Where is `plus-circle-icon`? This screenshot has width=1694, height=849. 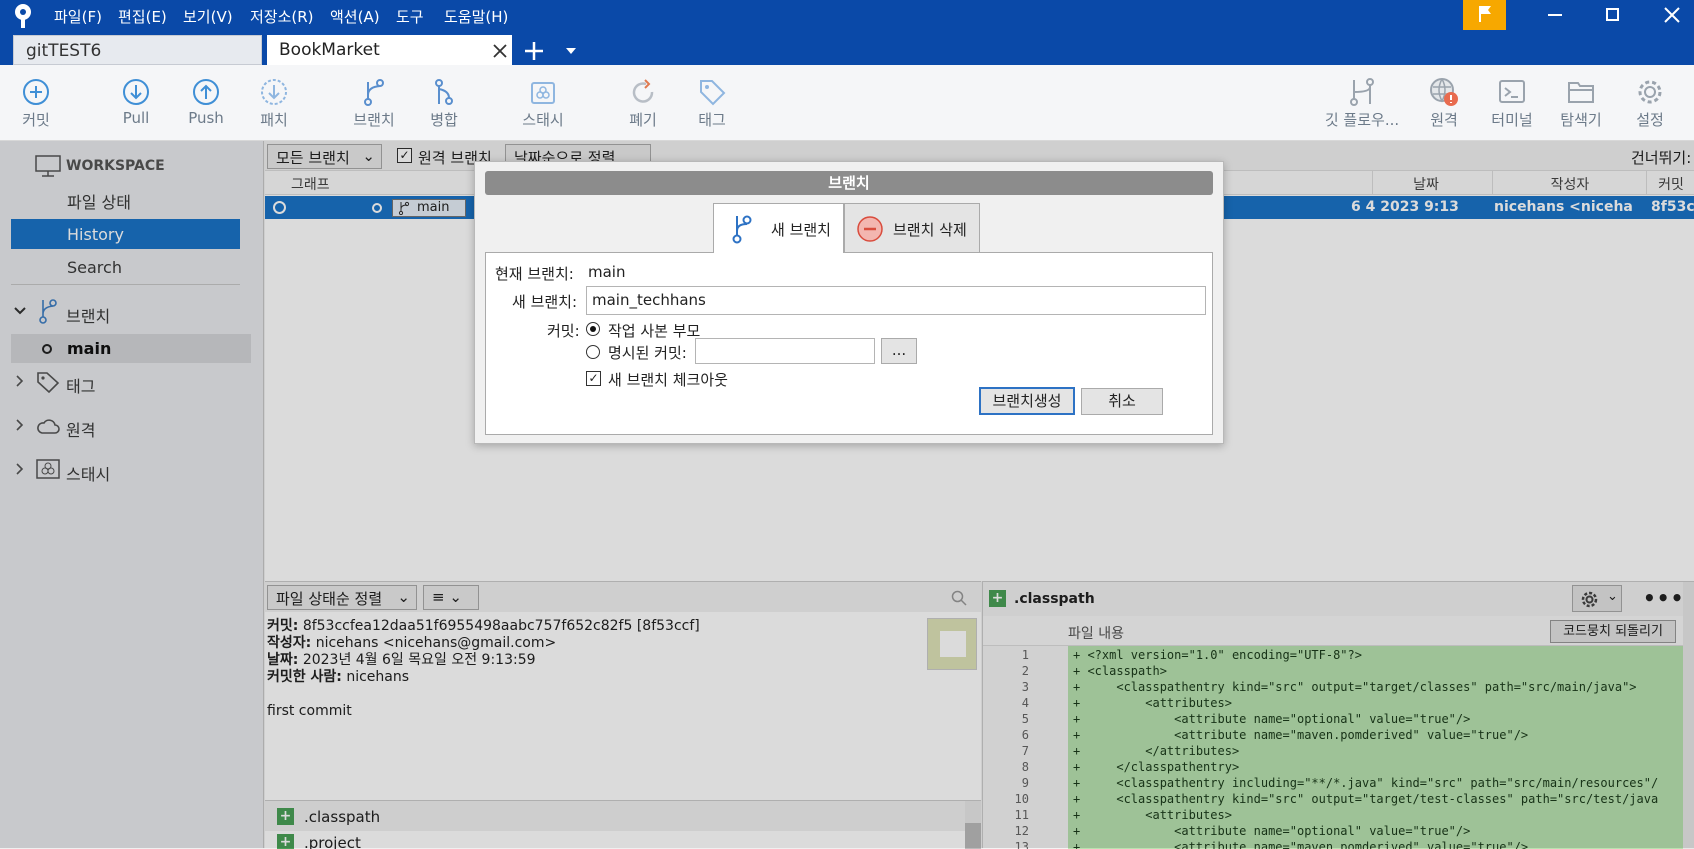 plus-circle-icon is located at coordinates (36, 92).